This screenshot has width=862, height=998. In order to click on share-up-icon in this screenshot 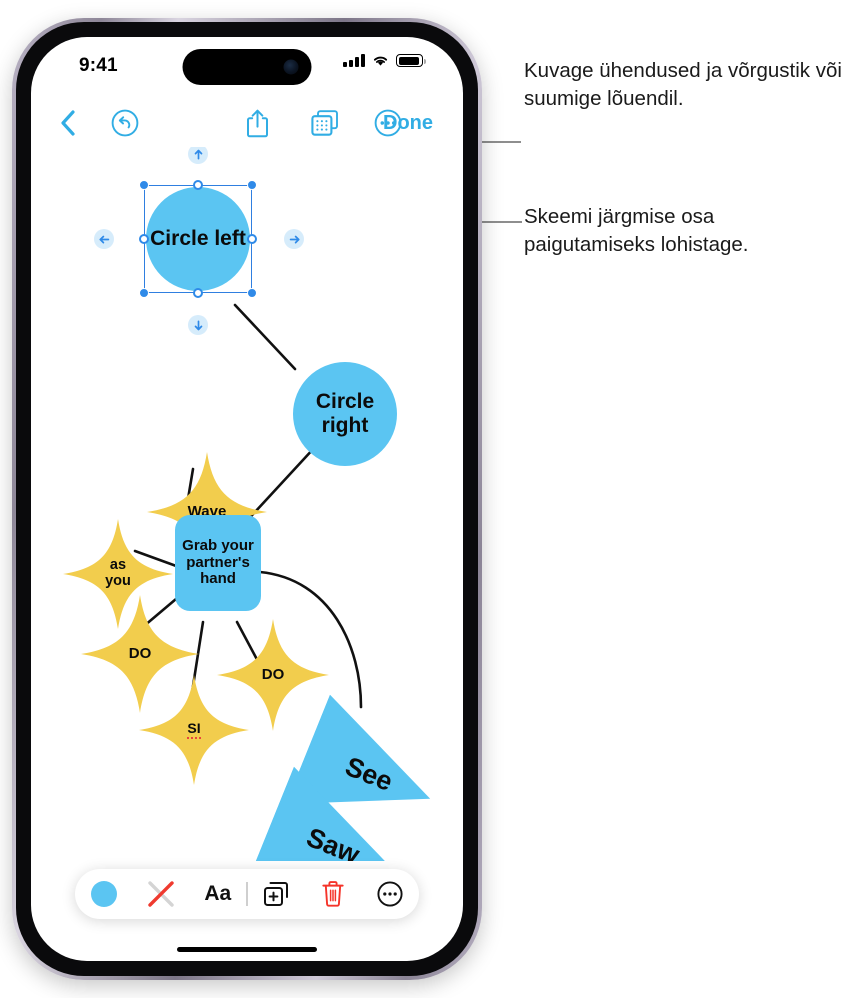, I will do `click(257, 123)`.